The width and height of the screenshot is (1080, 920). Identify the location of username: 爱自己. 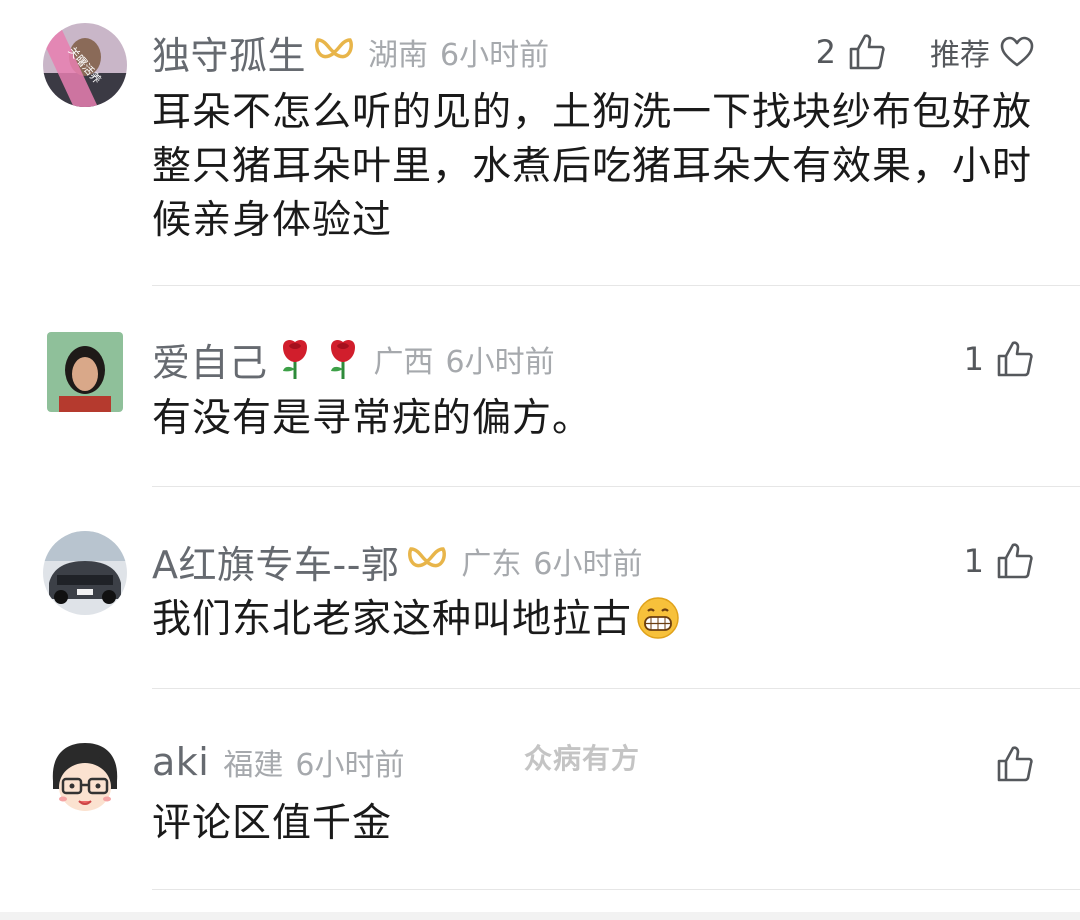
(210, 359).